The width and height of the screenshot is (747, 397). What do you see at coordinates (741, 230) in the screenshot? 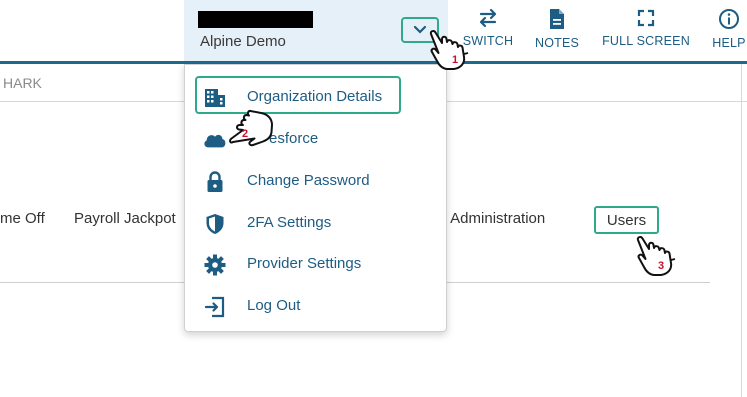
I see `scrollbar` at bounding box center [741, 230].